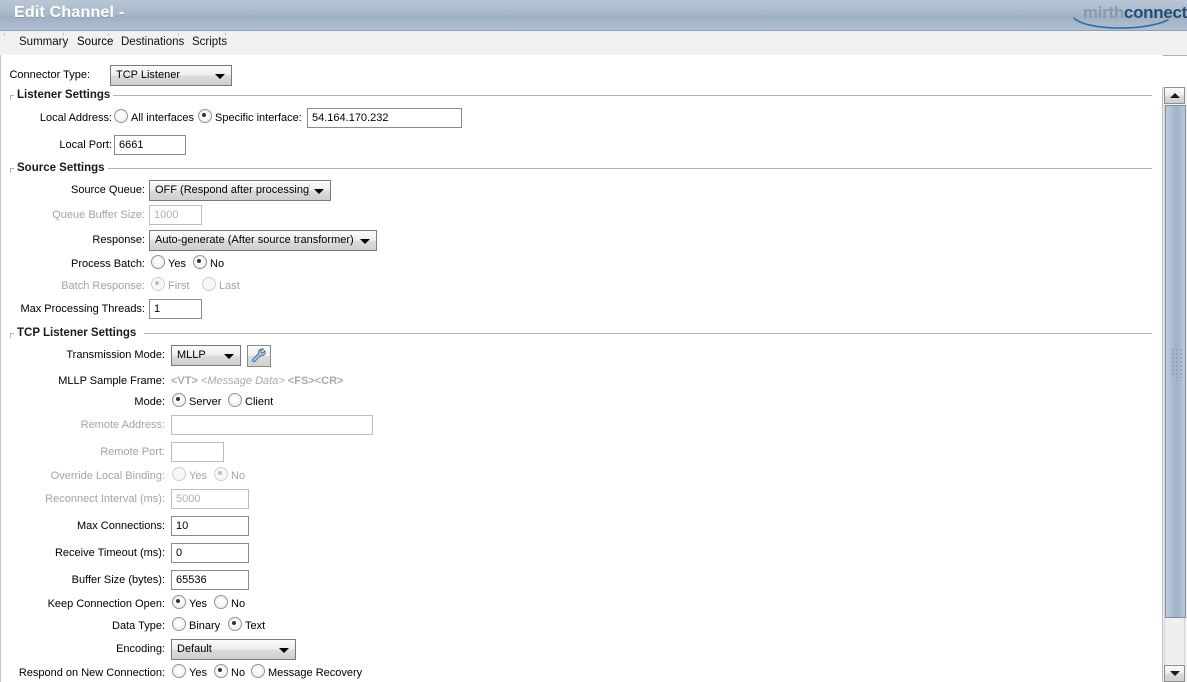 The height and width of the screenshot is (682, 1187). I want to click on max-processing-threads-value: 1, so click(157, 309).